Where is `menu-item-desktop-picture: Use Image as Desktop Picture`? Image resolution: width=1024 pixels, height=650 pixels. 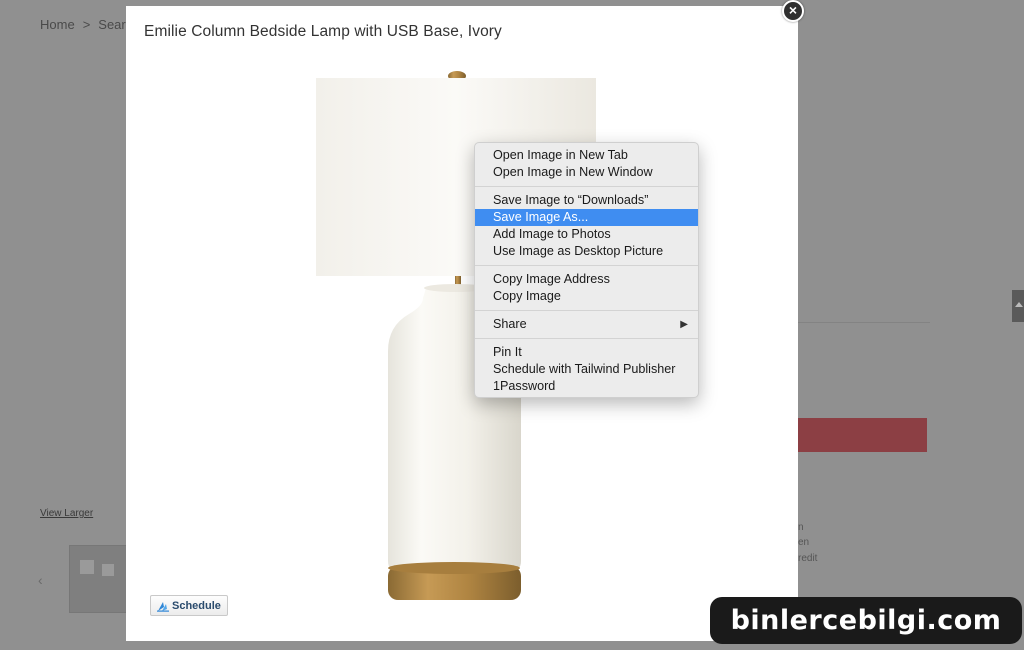 menu-item-desktop-picture: Use Image as Desktop Picture is located at coordinates (586, 251).